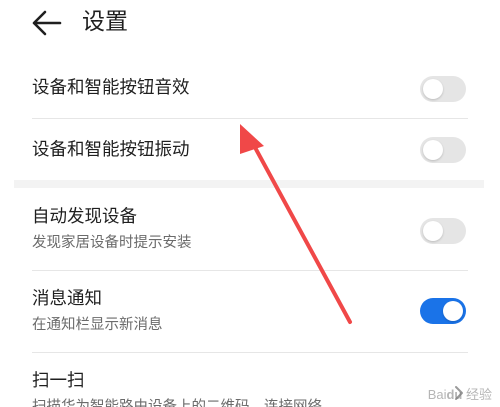 The image size is (500, 407). What do you see at coordinates (112, 243) in the screenshot?
I see `setting-subtitle-auto-discover: 发现家居设备时提示安装` at bounding box center [112, 243].